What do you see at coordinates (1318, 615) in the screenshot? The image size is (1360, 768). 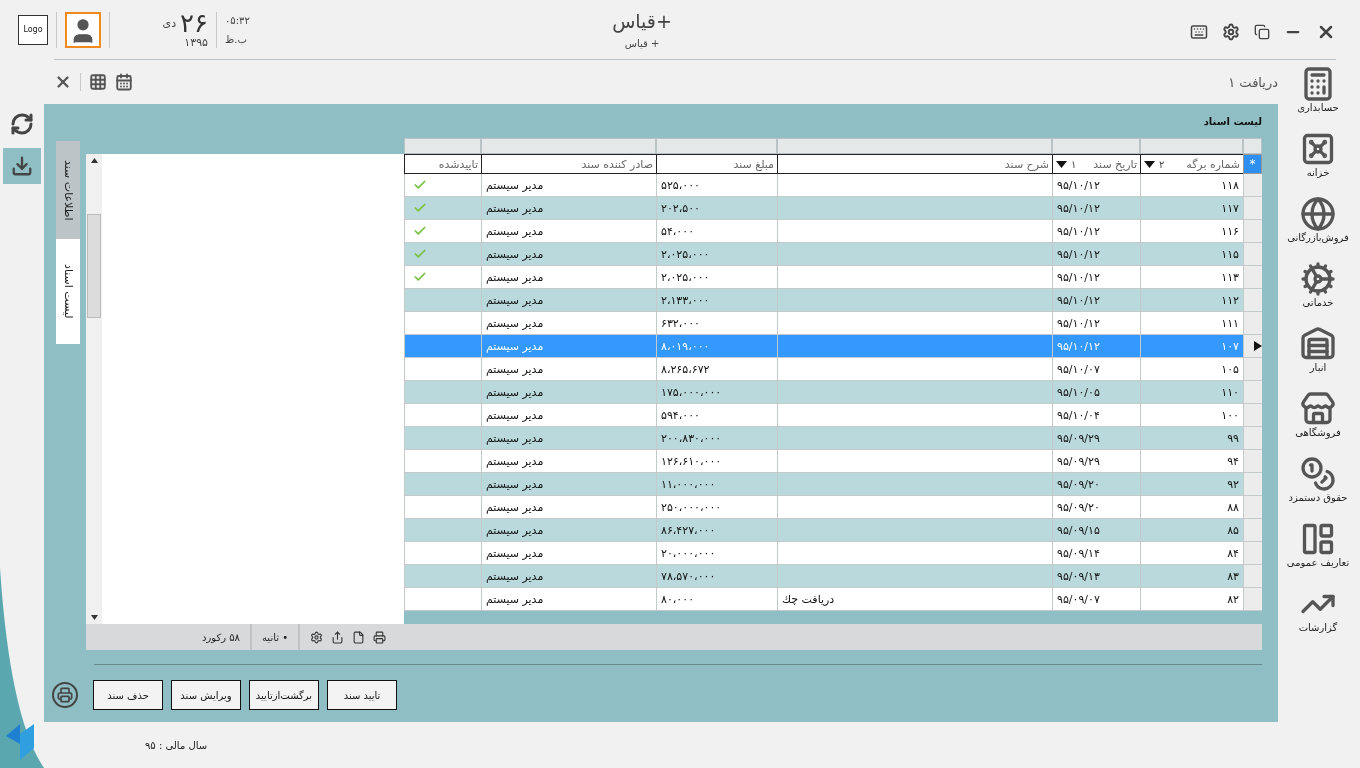 I see `nav-item: گزارشات` at bounding box center [1318, 615].